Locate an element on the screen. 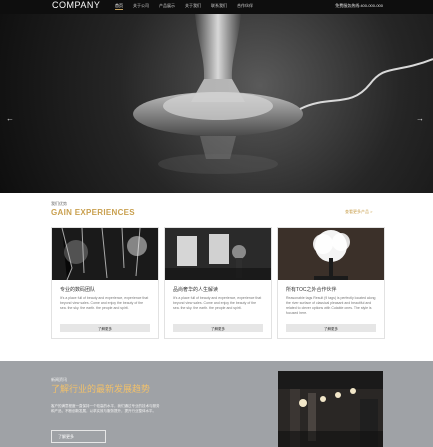  card-title: 所有TOC之外合作伙伴 is located at coordinates (311, 290).